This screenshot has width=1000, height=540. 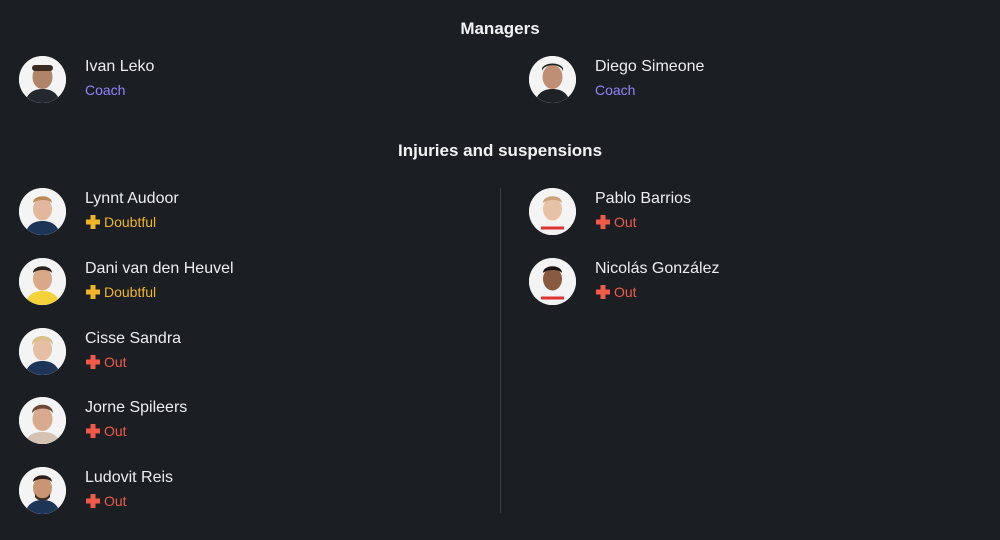 What do you see at coordinates (657, 269) in the screenshot?
I see `player-name: Nicolás González` at bounding box center [657, 269].